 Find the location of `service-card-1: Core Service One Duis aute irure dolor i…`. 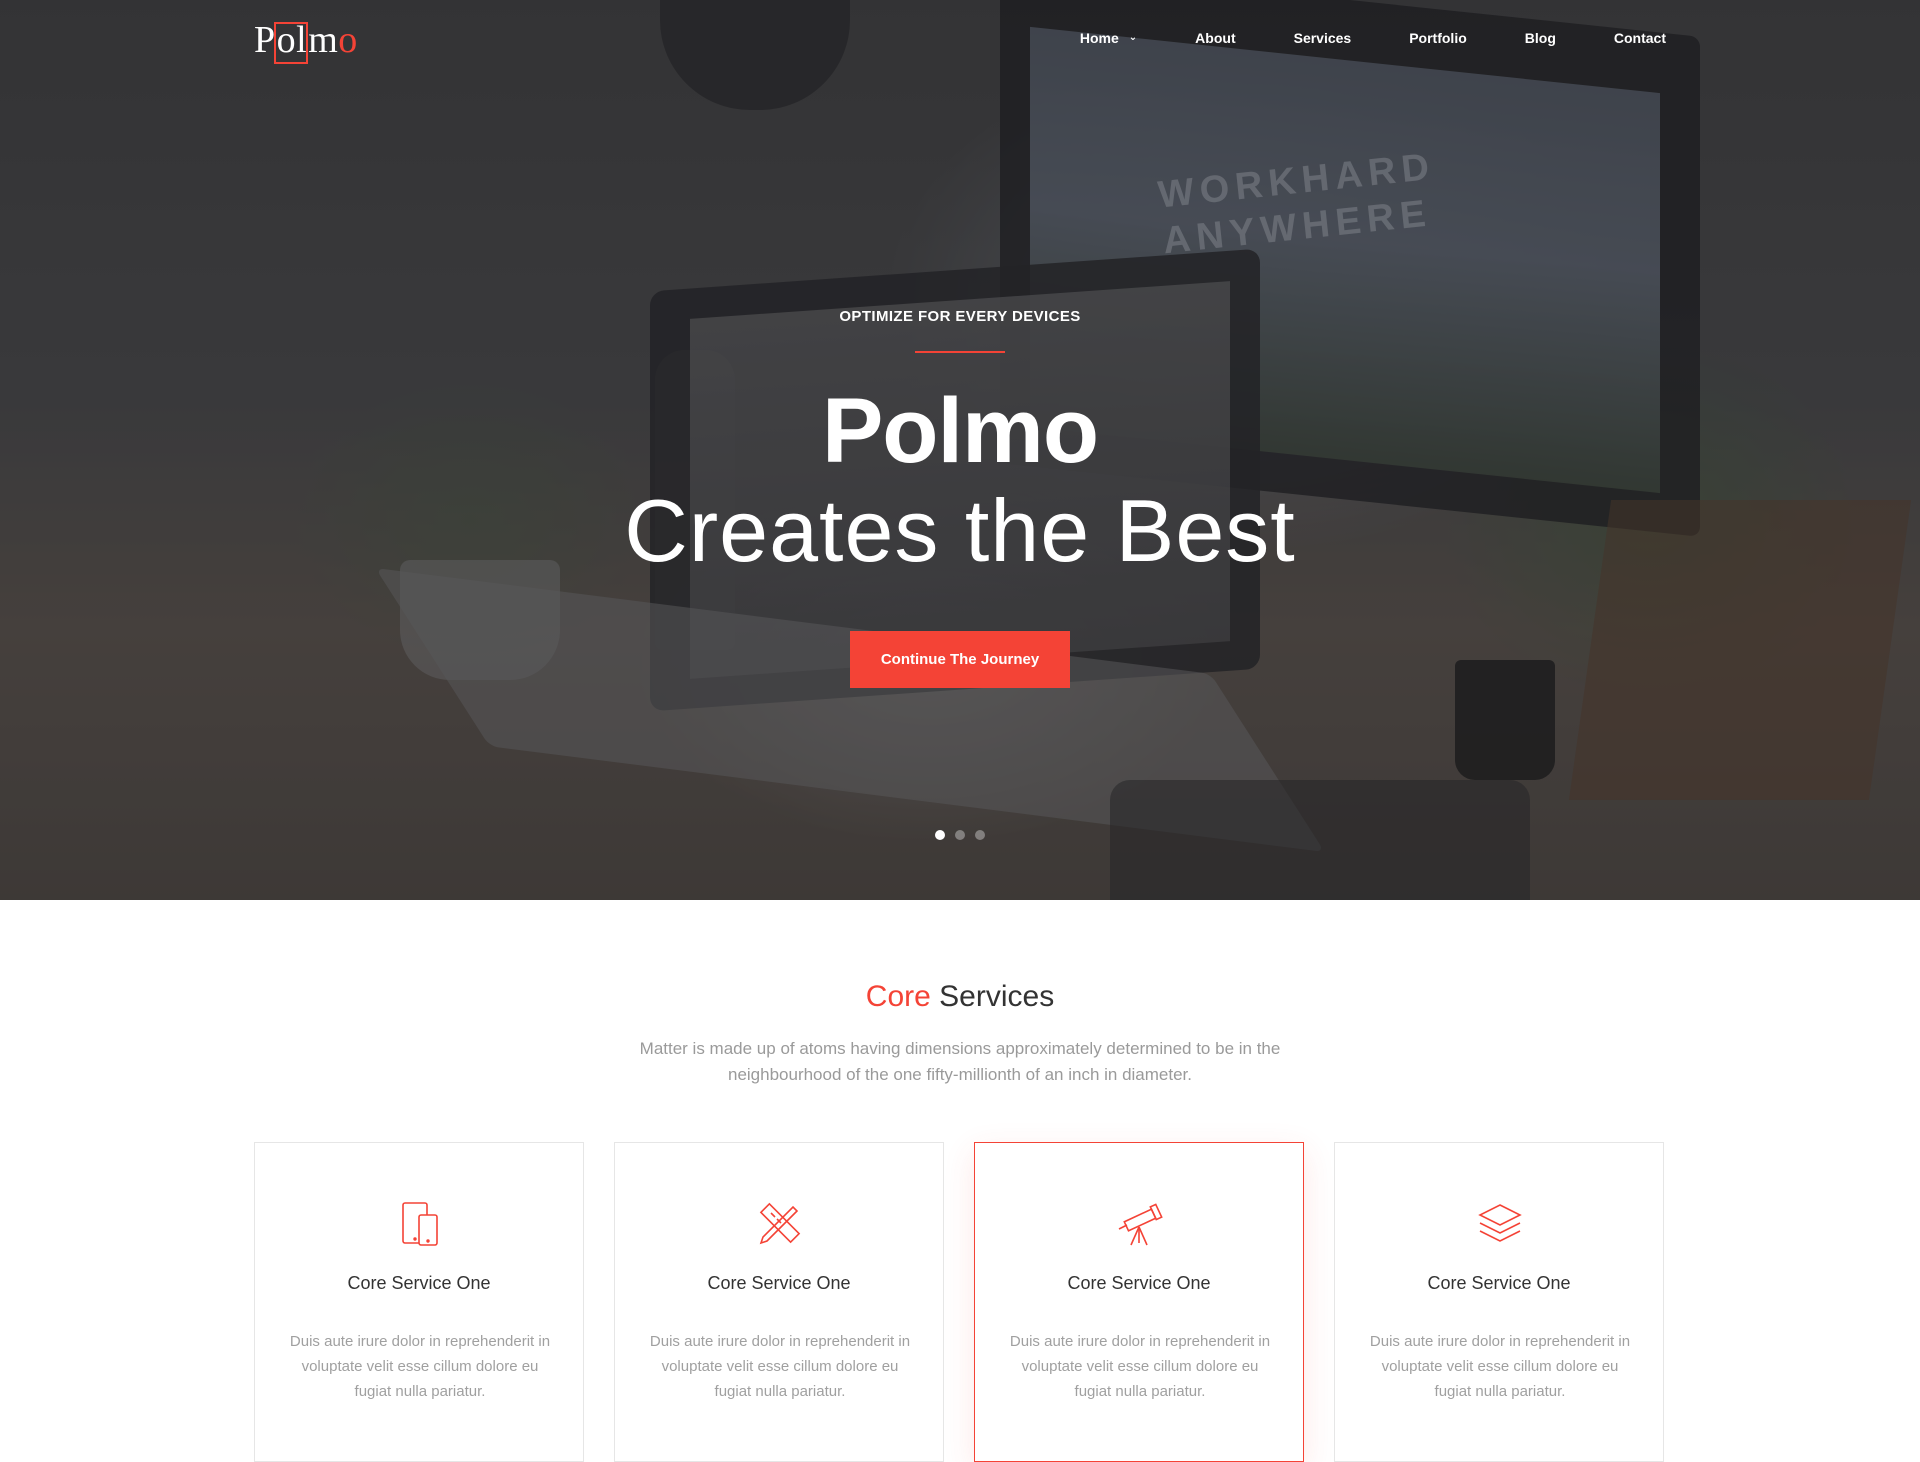

service-card-1: Core Service One Duis aute irure dolor i… is located at coordinates (419, 1302).